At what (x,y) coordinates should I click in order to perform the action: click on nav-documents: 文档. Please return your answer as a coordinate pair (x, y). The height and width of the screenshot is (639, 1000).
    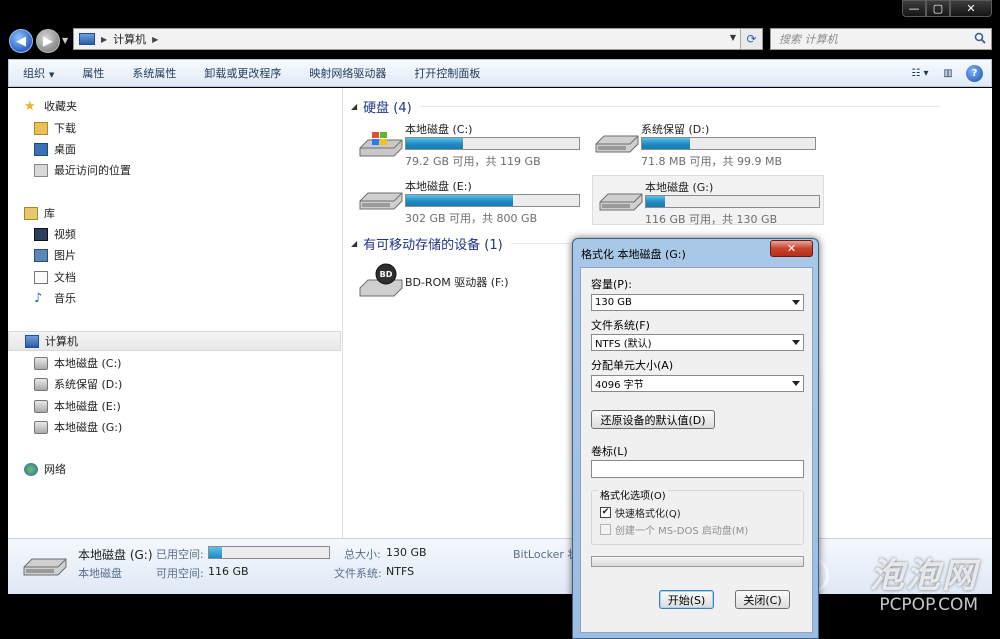
    Looking at the image, I should click on (55, 277).